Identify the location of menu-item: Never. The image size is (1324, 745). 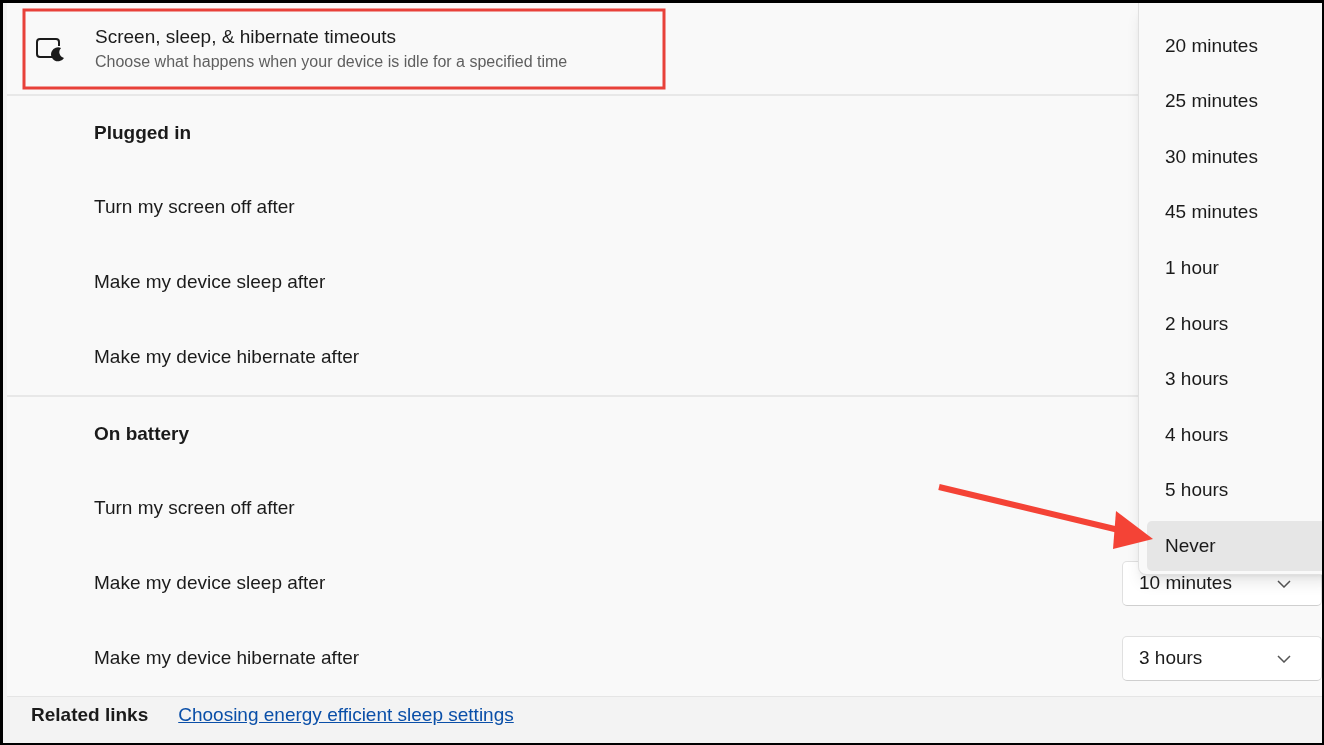
(1234, 546).